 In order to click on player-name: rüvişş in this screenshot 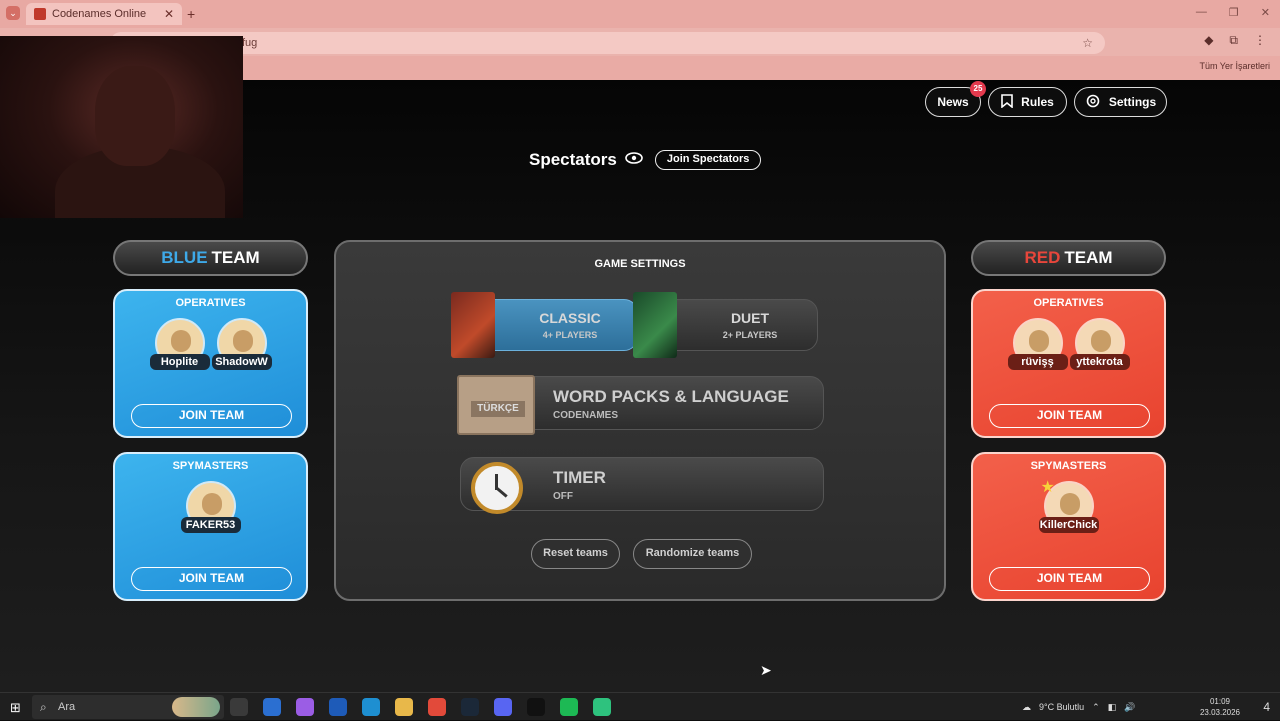, I will do `click(1037, 362)`.